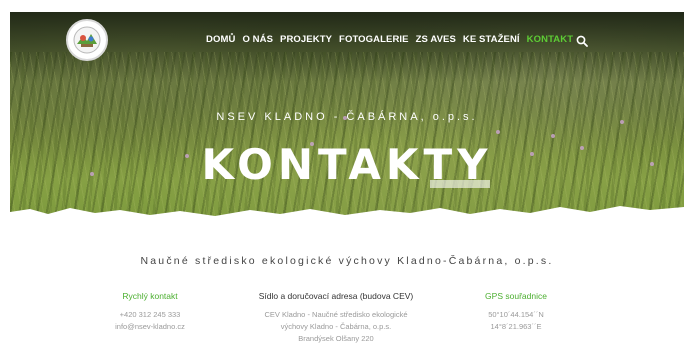 This screenshot has width=684, height=343. What do you see at coordinates (257, 39) in the screenshot?
I see `nav-item-o-nas: O NÁS` at bounding box center [257, 39].